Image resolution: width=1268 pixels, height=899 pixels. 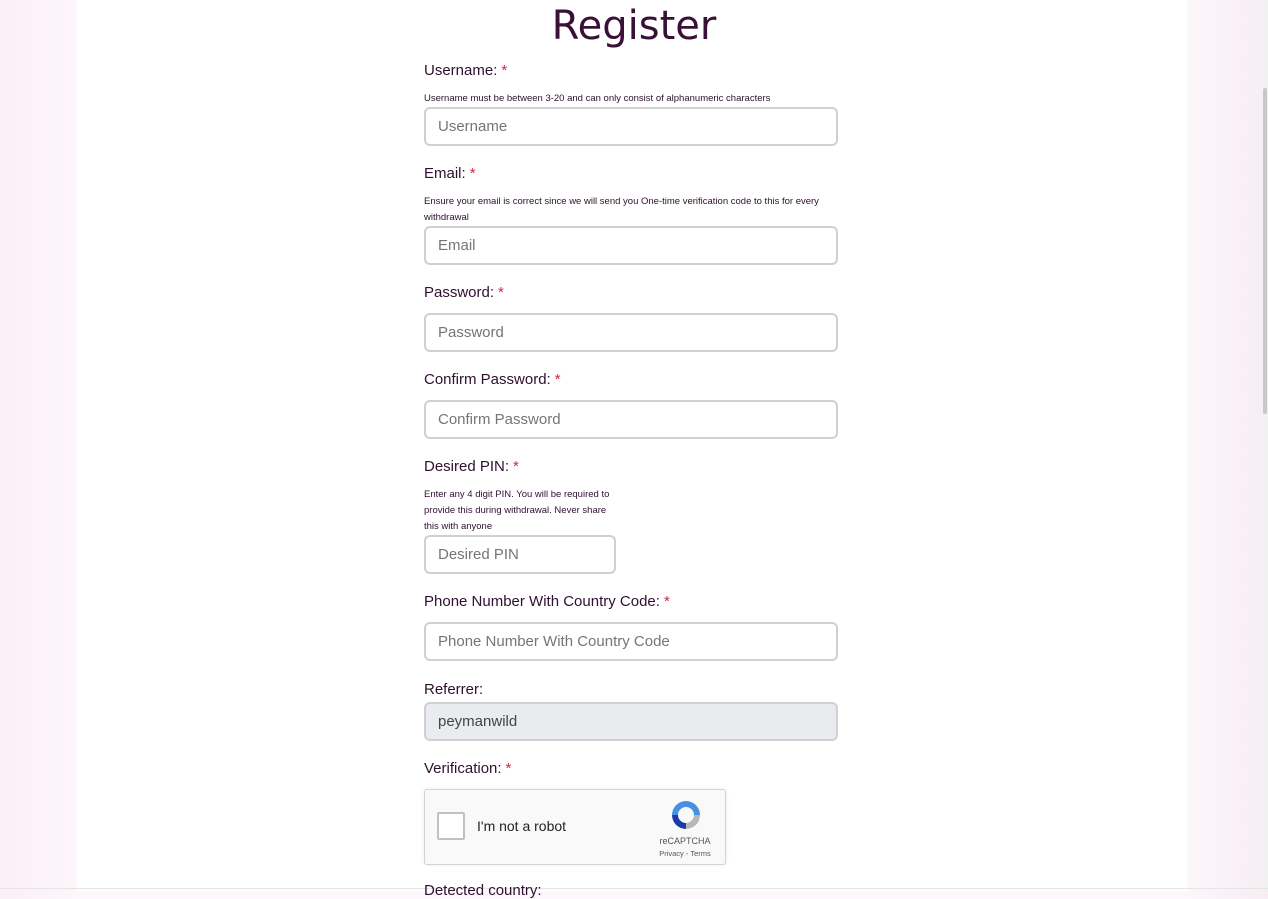 I want to click on referrer-input, so click(x=631, y=721).